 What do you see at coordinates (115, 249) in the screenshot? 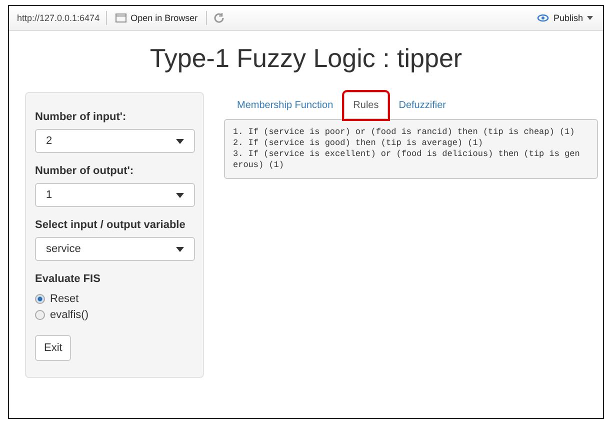
I see `select-field: service` at bounding box center [115, 249].